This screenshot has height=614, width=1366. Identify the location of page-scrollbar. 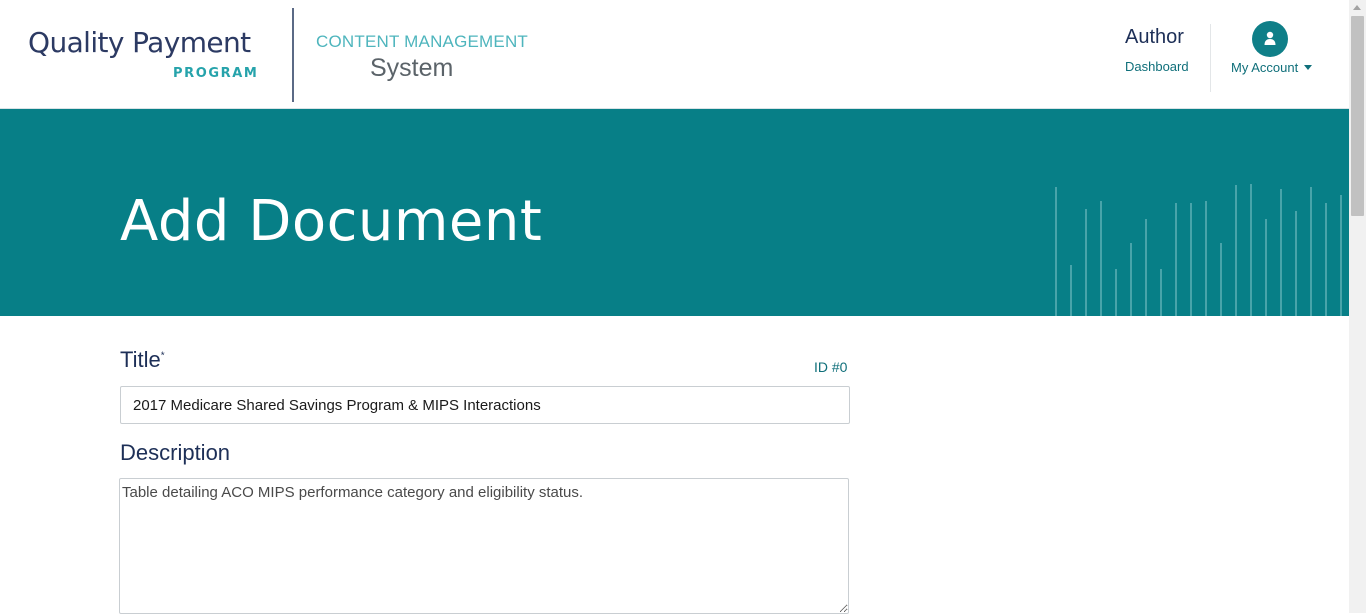
(1357, 306).